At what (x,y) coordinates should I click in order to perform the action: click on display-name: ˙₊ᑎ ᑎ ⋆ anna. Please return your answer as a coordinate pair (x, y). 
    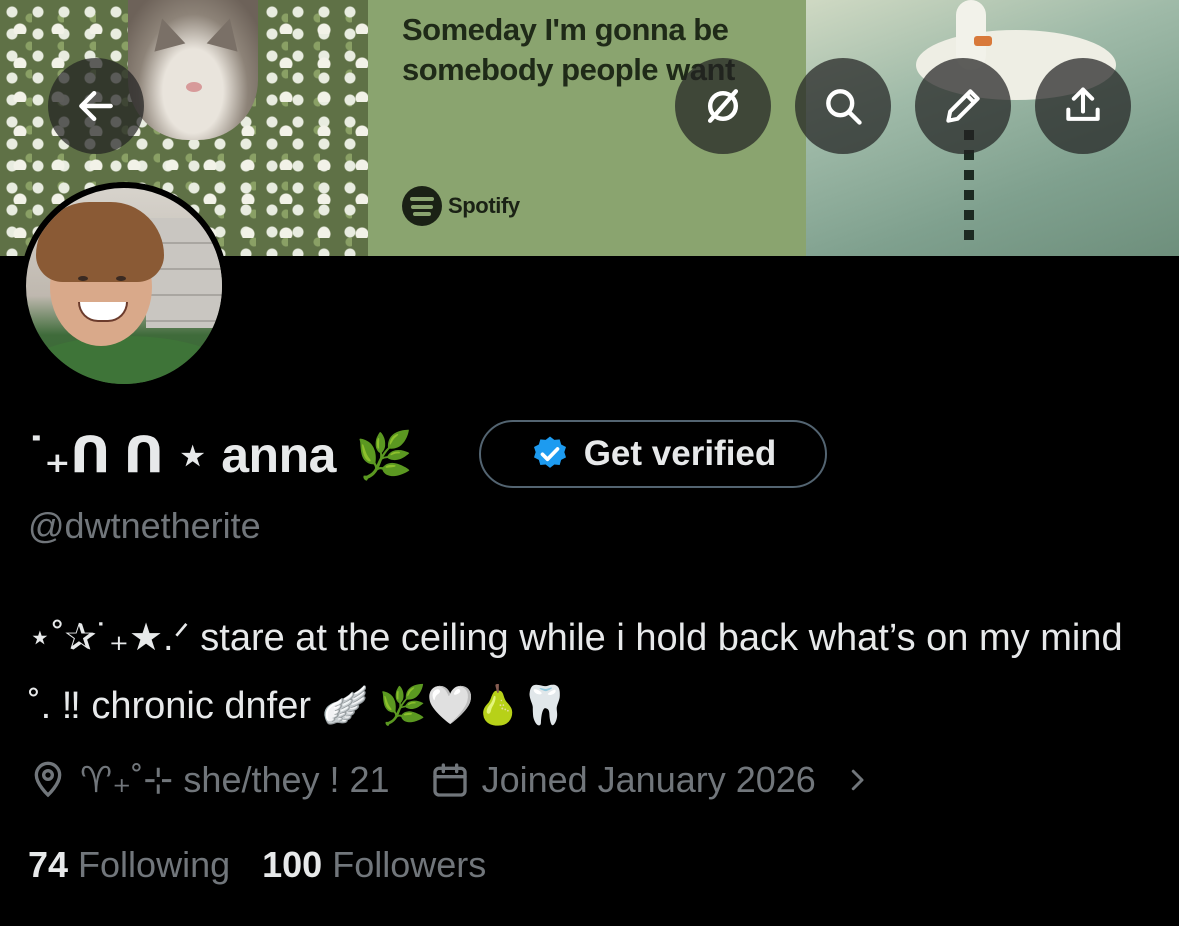
    Looking at the image, I should click on (182, 455).